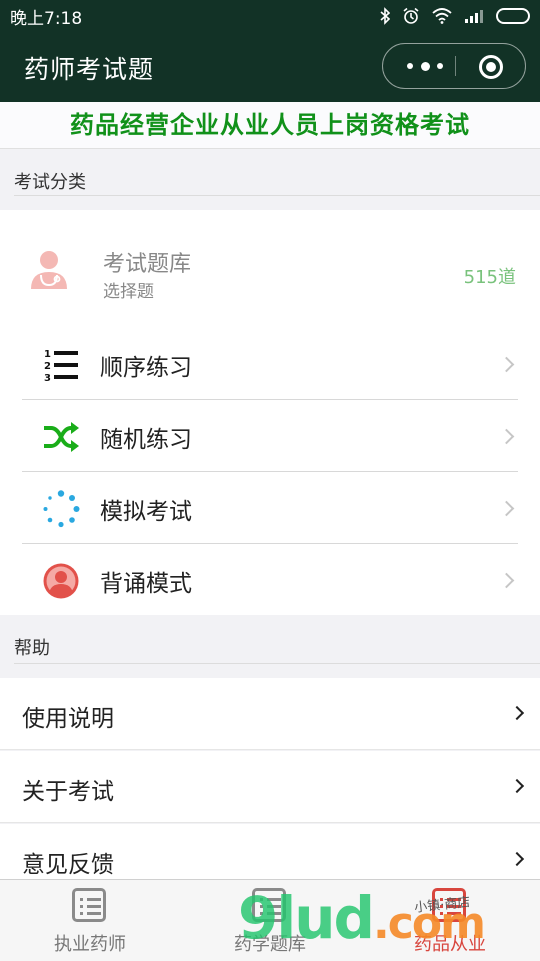  Describe the element at coordinates (270, 508) in the screenshot. I see `menu-item-mock-exam: 模拟考试` at that location.